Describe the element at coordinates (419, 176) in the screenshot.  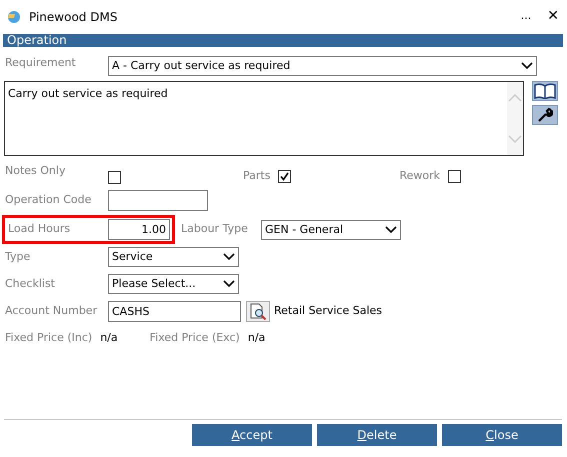
I see `checkbox-label: Rework` at that location.